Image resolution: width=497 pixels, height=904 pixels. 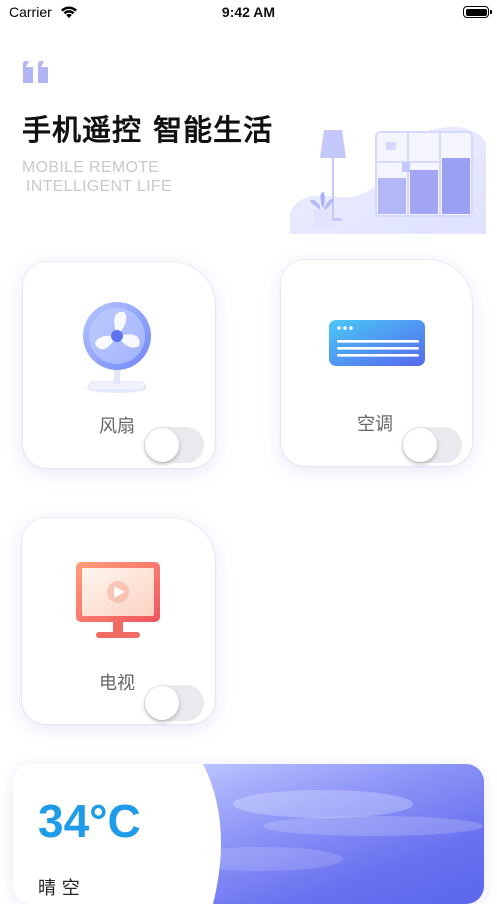 I want to click on subtitle-line-2: INTELLIGENT LIFE, so click(x=99, y=186).